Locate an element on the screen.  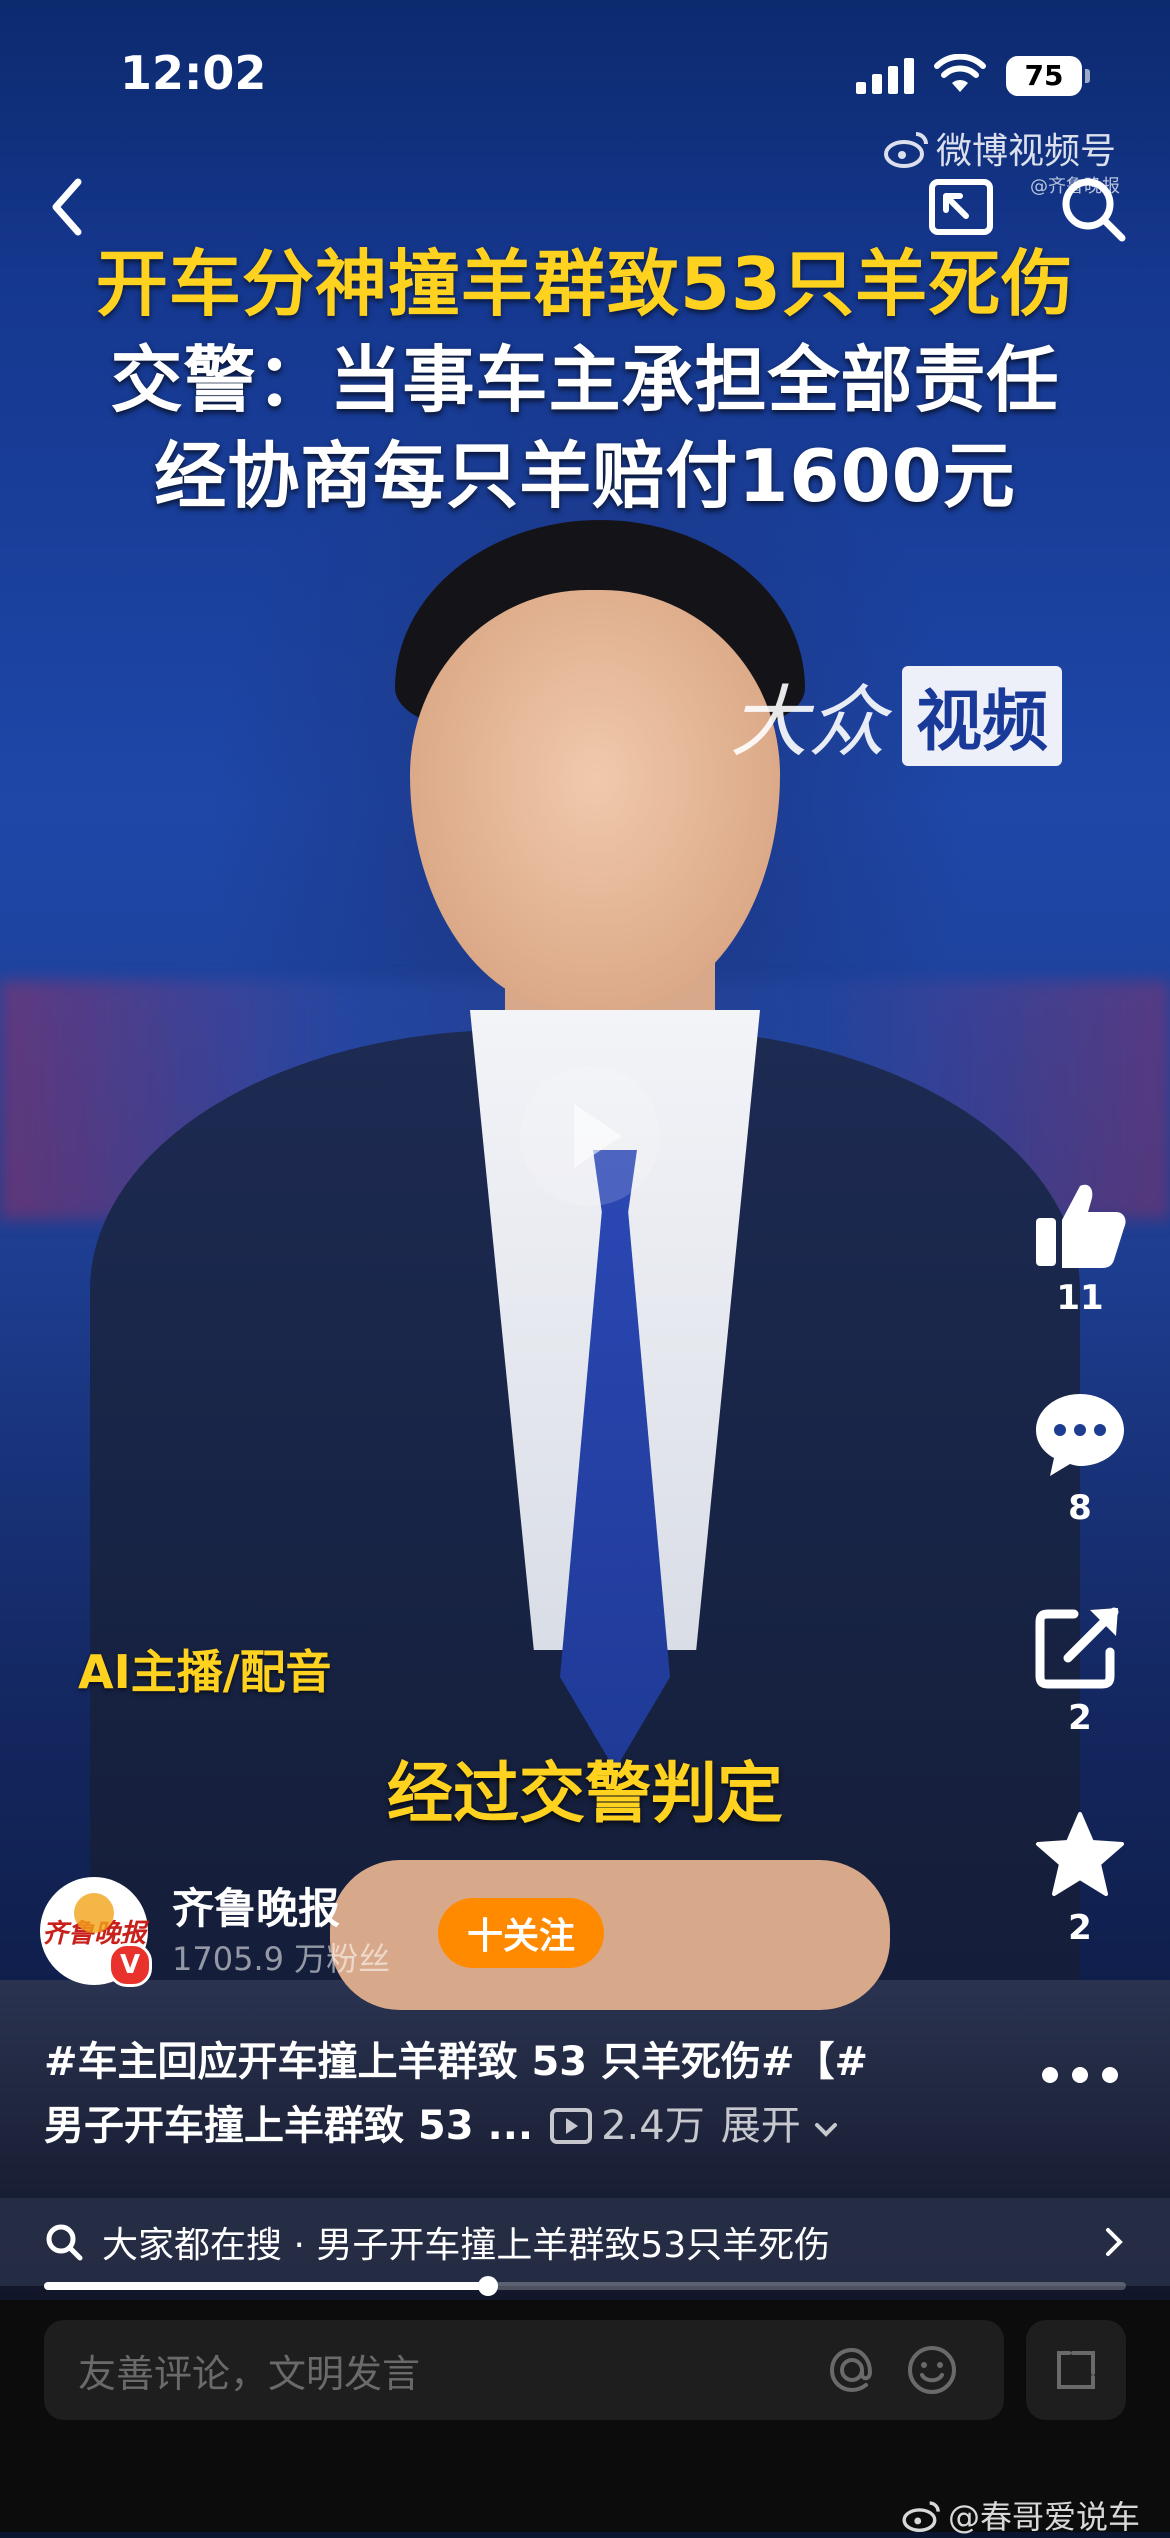
author-name: 齐鲁晚报 is located at coordinates (281, 1909).